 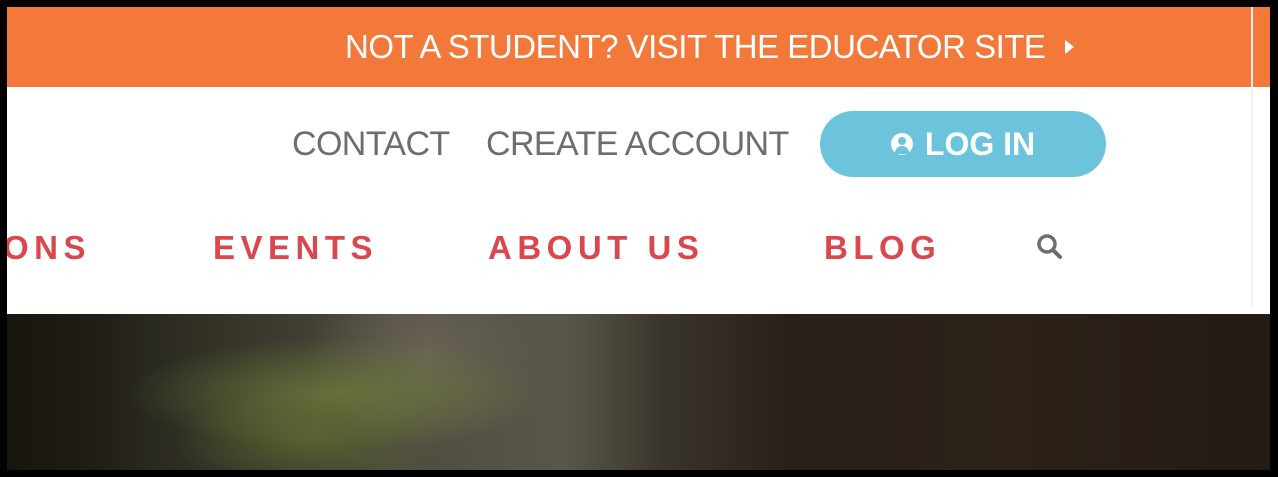 I want to click on educator-site-link-label: NOT A STUDENT? VISIT THE EDUCATOR SITE, so click(x=695, y=46).